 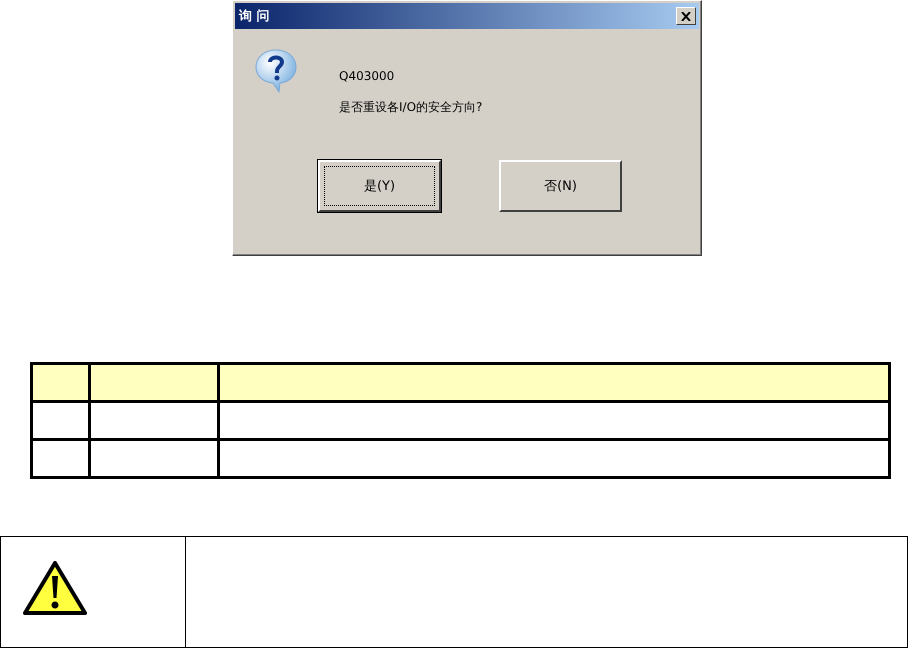 What do you see at coordinates (55, 588) in the screenshot?
I see `warning-icon` at bounding box center [55, 588].